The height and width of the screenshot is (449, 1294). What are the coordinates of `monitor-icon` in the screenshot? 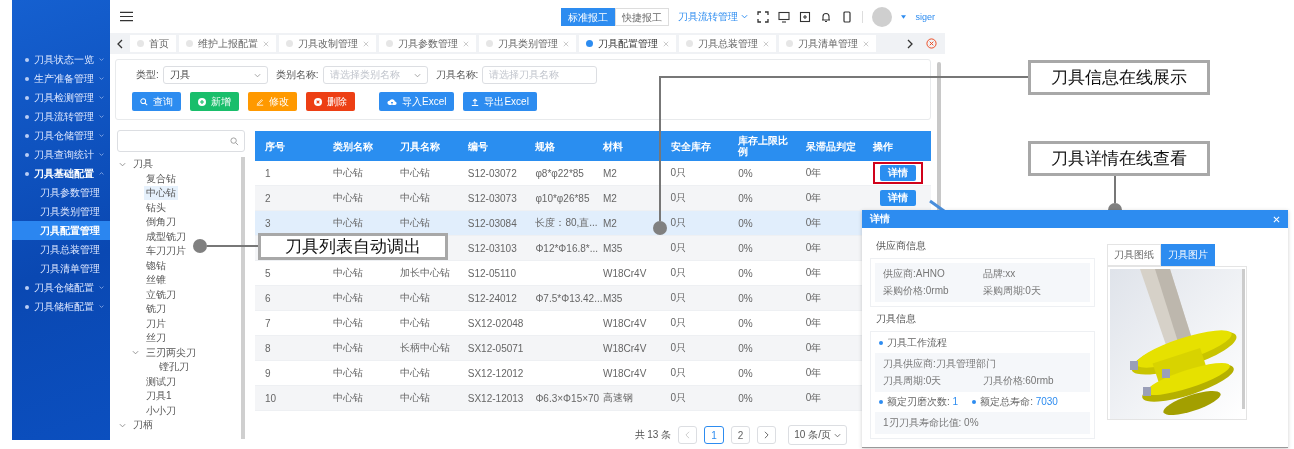 It's located at (784, 16).